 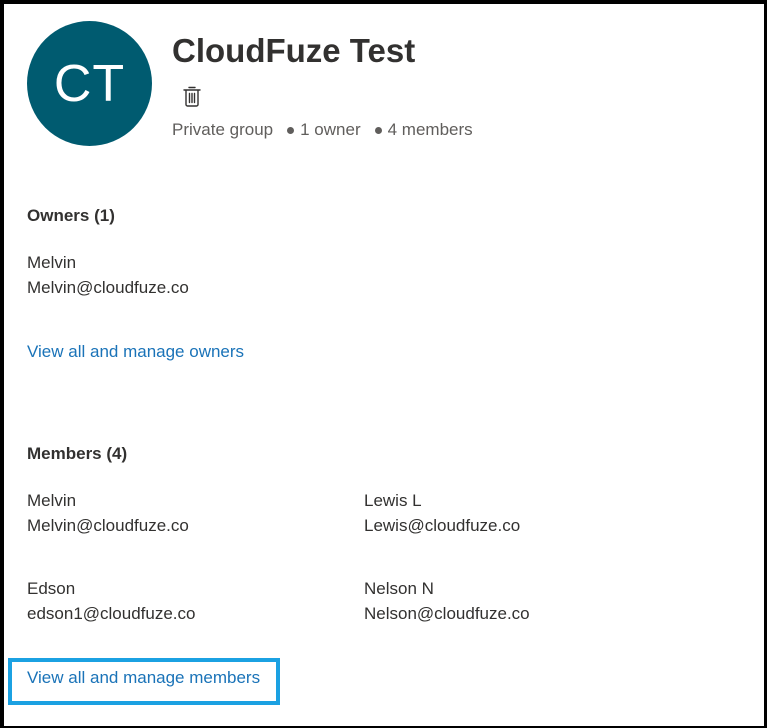 I want to click on member-item: Nelson N Nelson@cloudfuze.co, so click(x=447, y=601).